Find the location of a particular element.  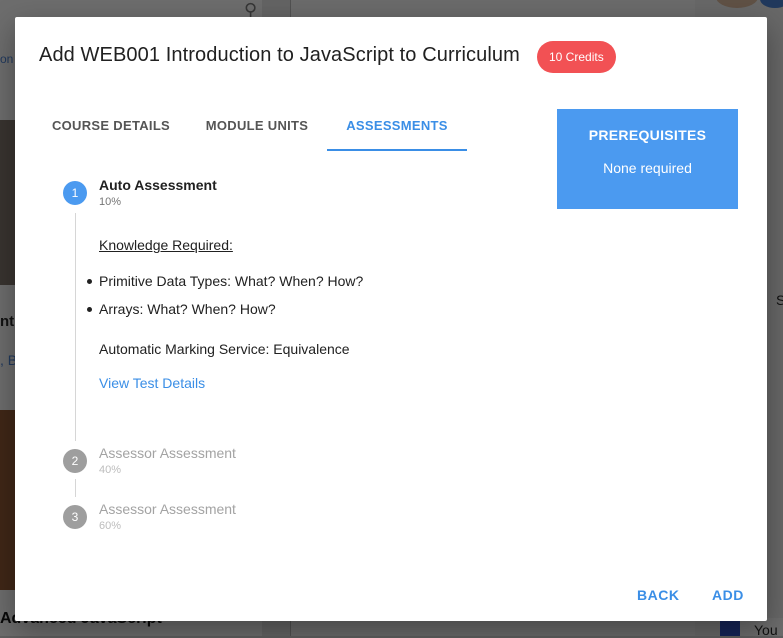

step-weight: 60% is located at coordinates (110, 526).